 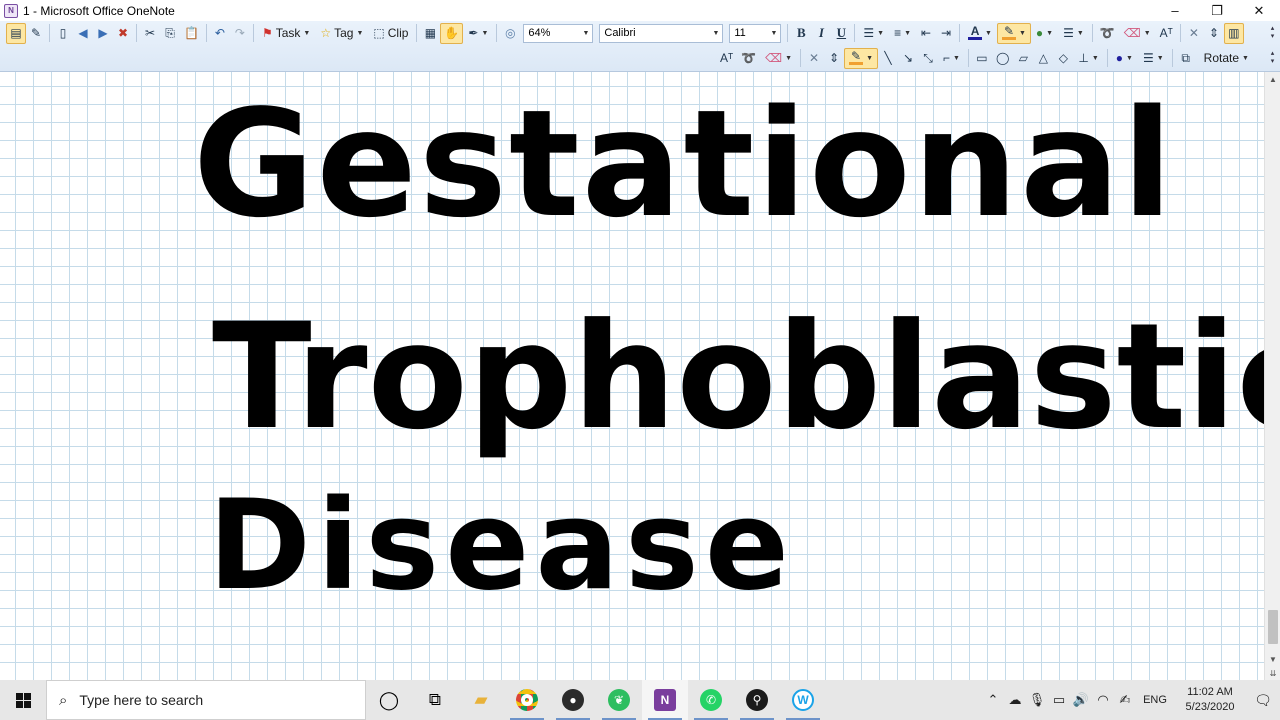 What do you see at coordinates (788, 33) in the screenshot?
I see `toolbar-separator` at bounding box center [788, 33].